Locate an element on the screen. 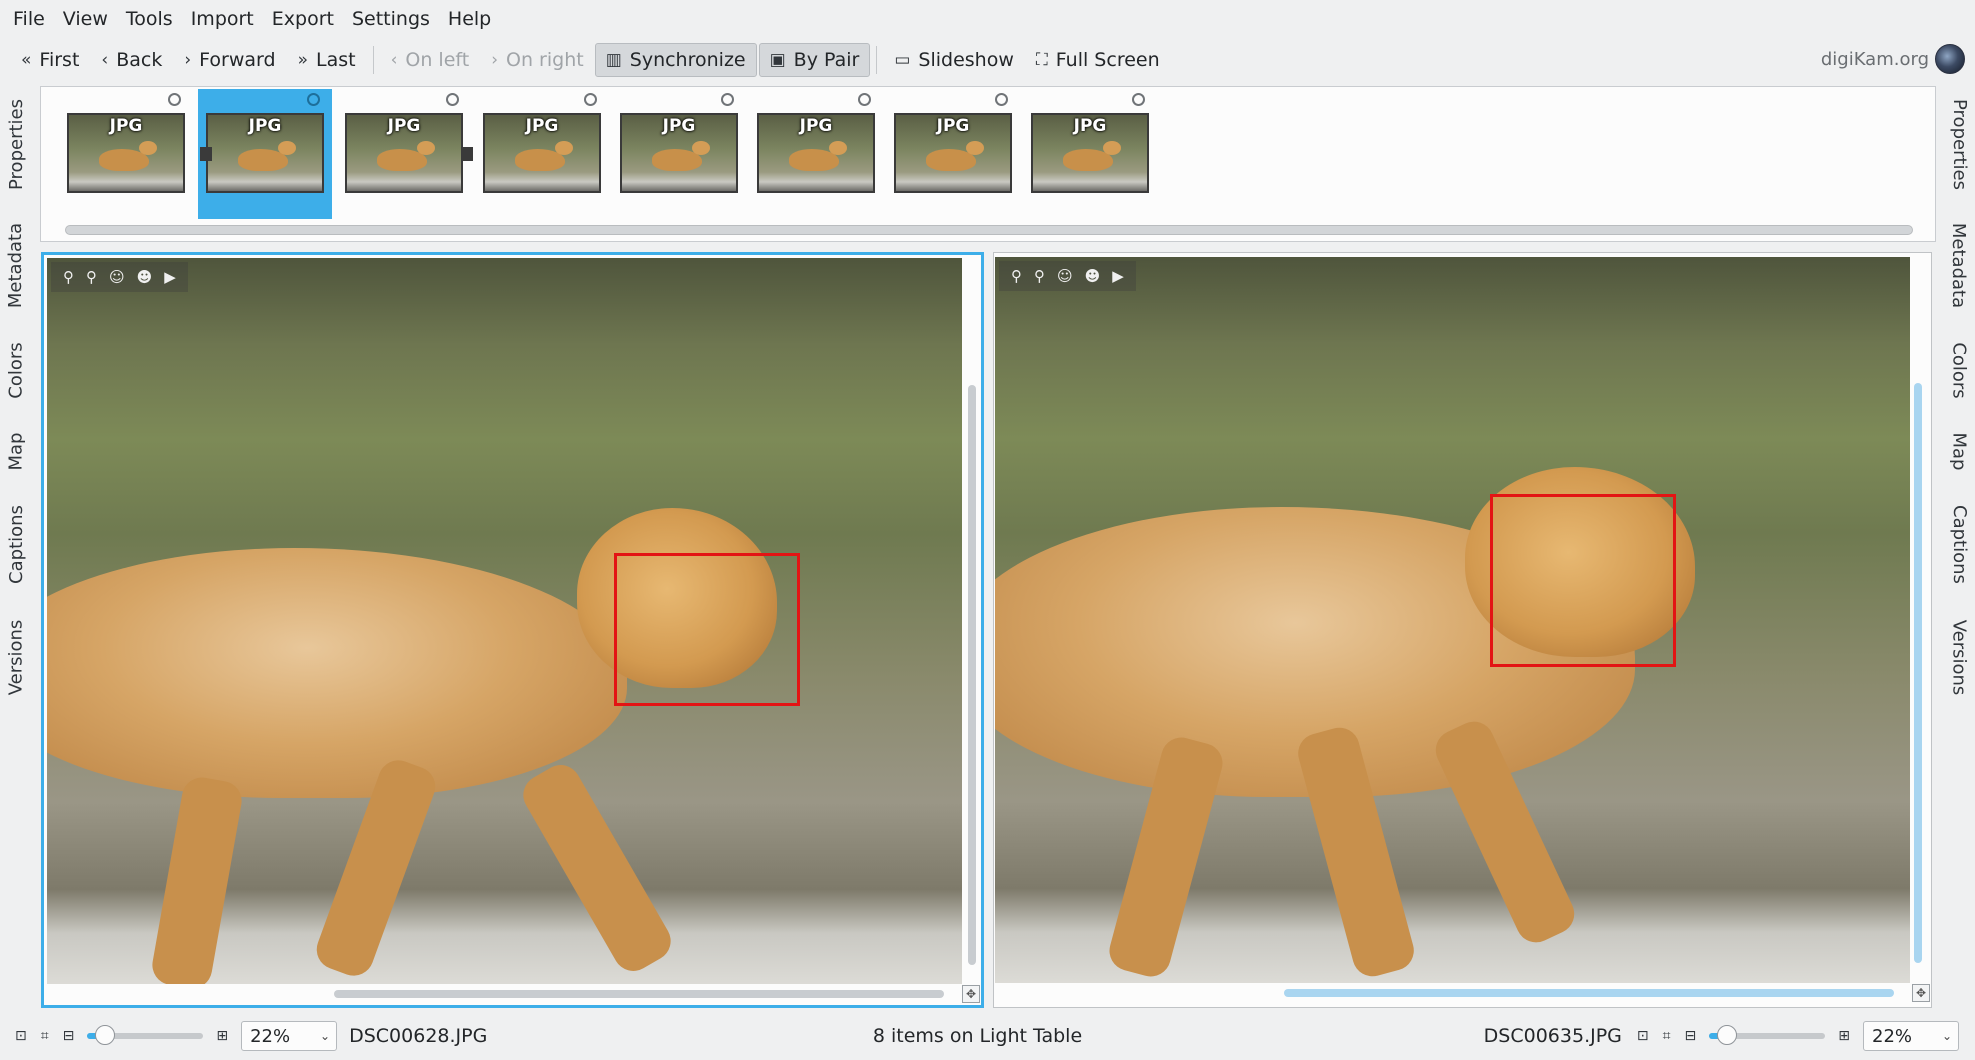 Image resolution: width=1975 pixels, height=1060 pixels. menu-export: Export is located at coordinates (303, 19).